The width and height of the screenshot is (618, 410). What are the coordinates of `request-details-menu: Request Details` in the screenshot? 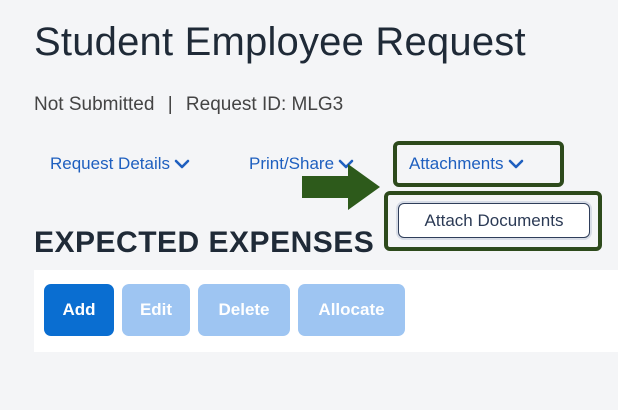 It's located at (120, 164).